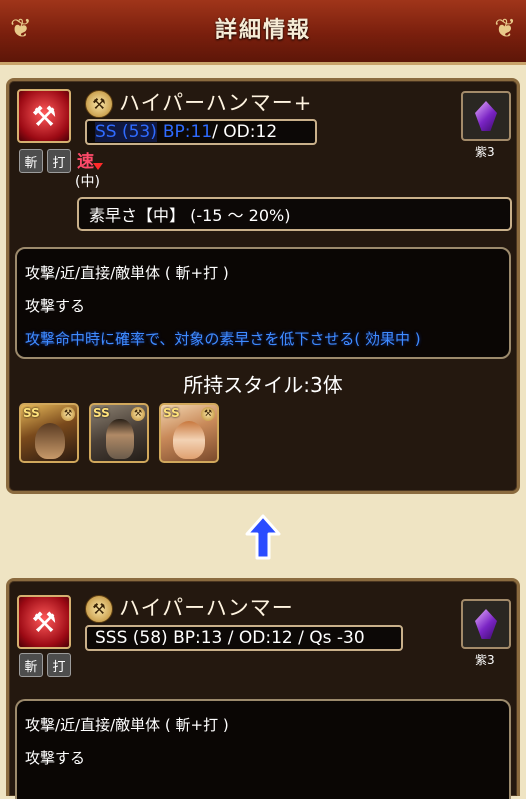  I want to click on rank-value: SS (53), so click(126, 132).